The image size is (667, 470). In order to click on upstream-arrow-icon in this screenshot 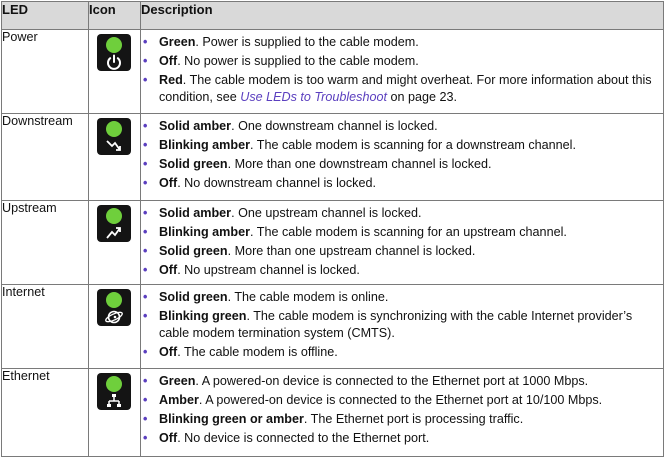, I will do `click(113, 233)`.